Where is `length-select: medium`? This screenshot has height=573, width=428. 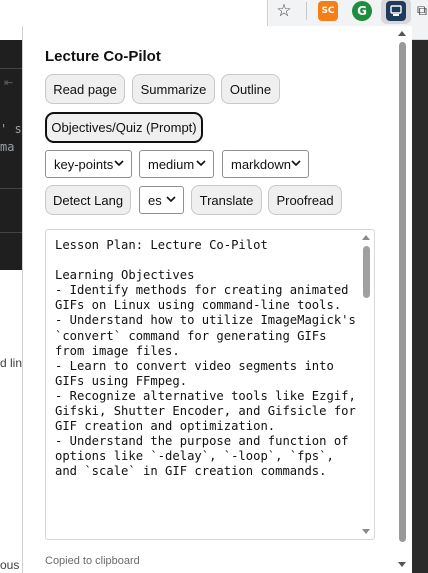 length-select: medium is located at coordinates (176, 164).